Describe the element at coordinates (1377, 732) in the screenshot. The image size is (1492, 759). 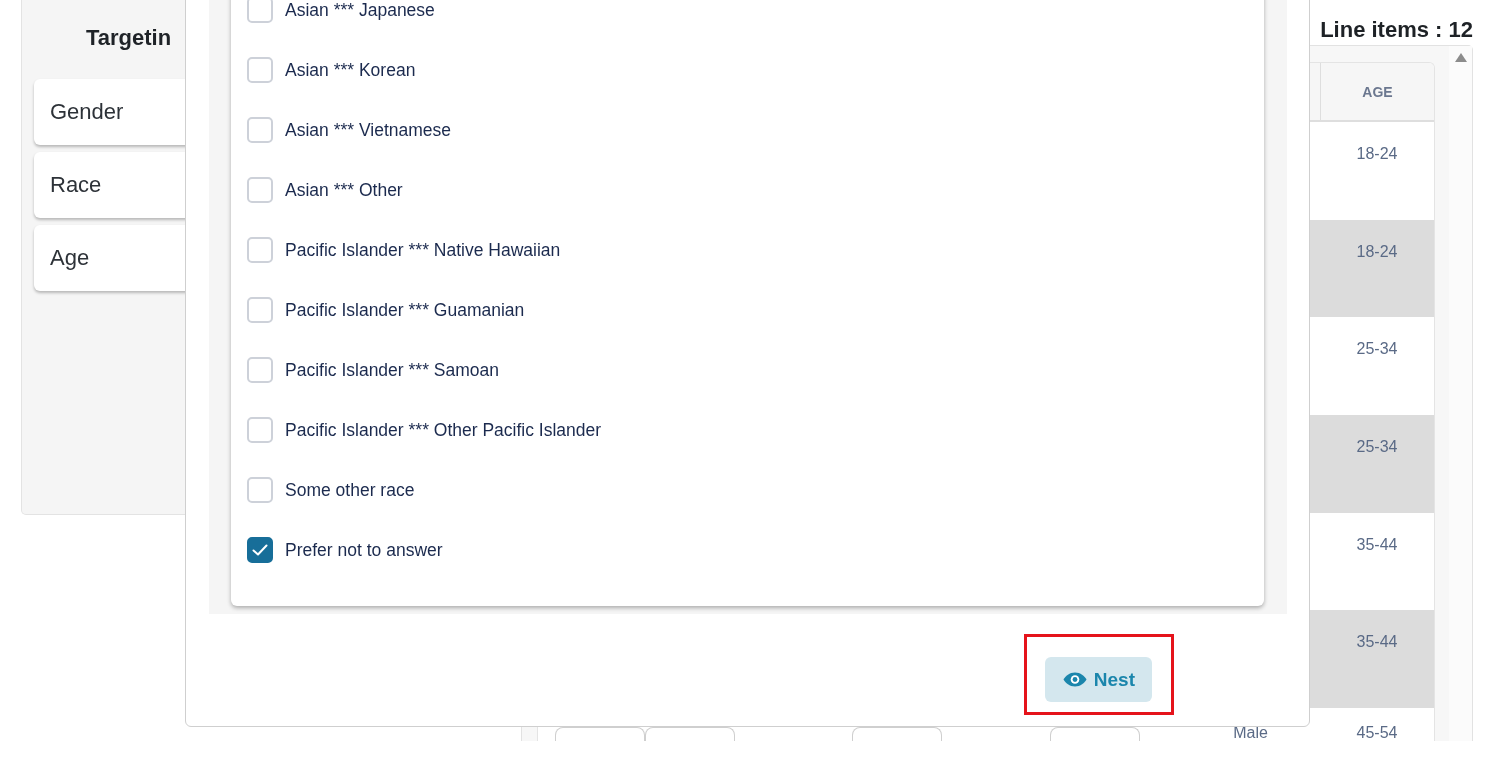
I see `table-cell: 45-54` at that location.